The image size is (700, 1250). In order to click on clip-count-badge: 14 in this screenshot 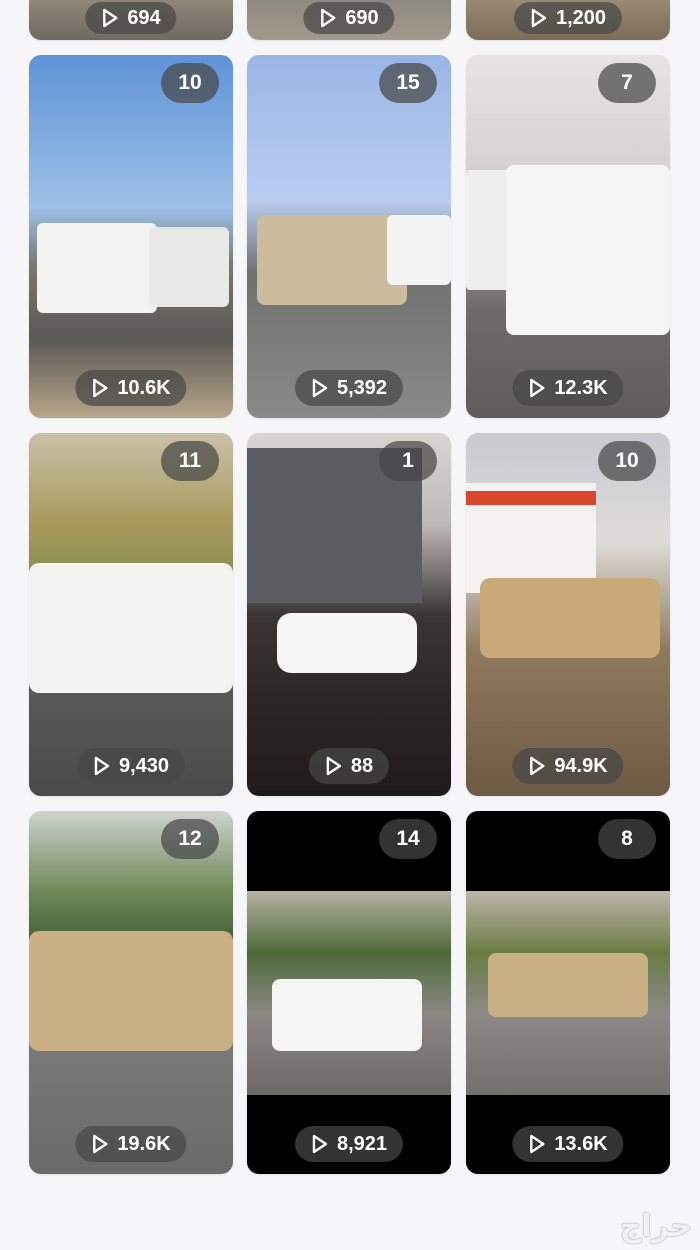, I will do `click(408, 839)`.